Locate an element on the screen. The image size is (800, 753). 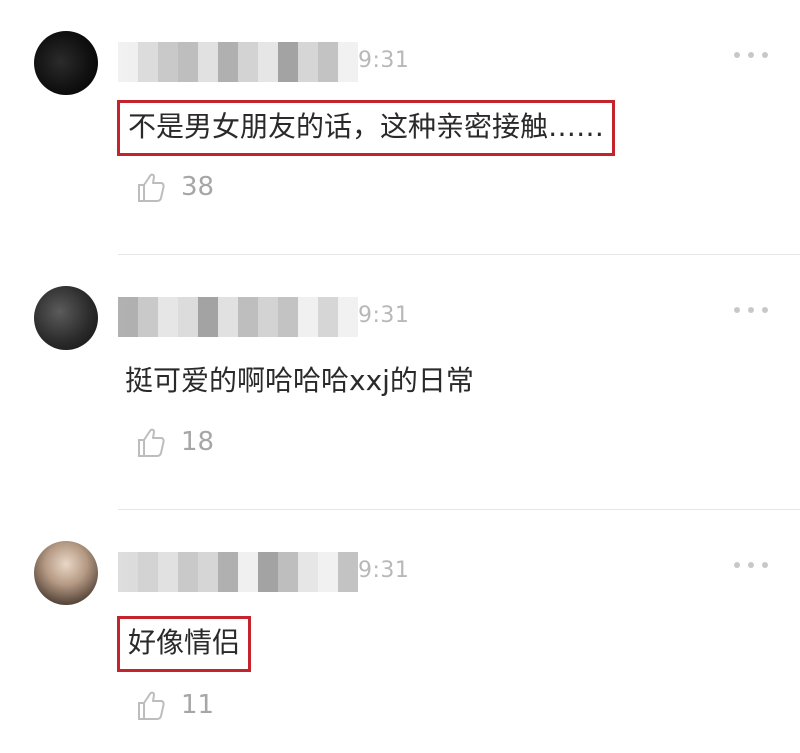
comment-text: 好像情侣 is located at coordinates (184, 644).